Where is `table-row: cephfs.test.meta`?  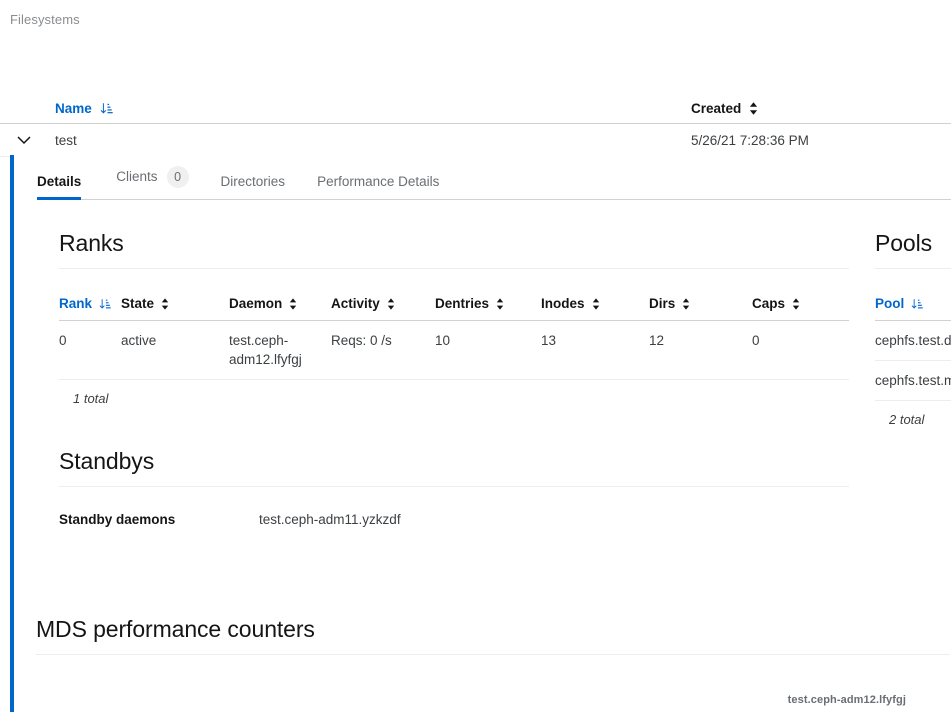
table-row: cephfs.test.meta is located at coordinates (913, 381).